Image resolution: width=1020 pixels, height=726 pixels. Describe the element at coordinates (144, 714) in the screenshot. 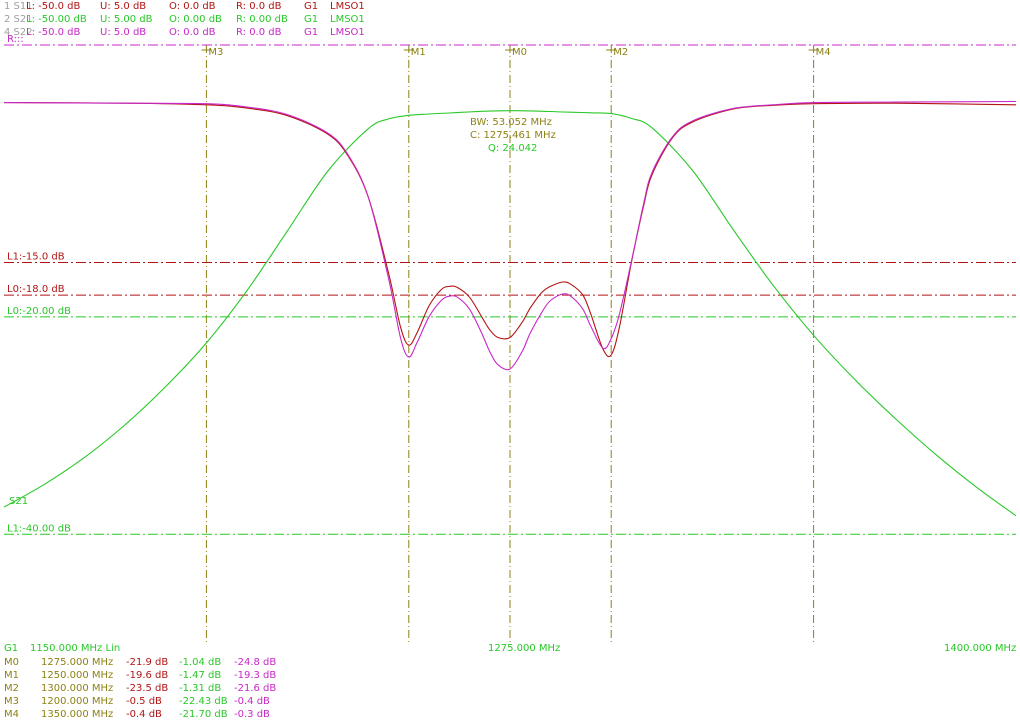

I see `marker-s11: -0.4 dB` at that location.